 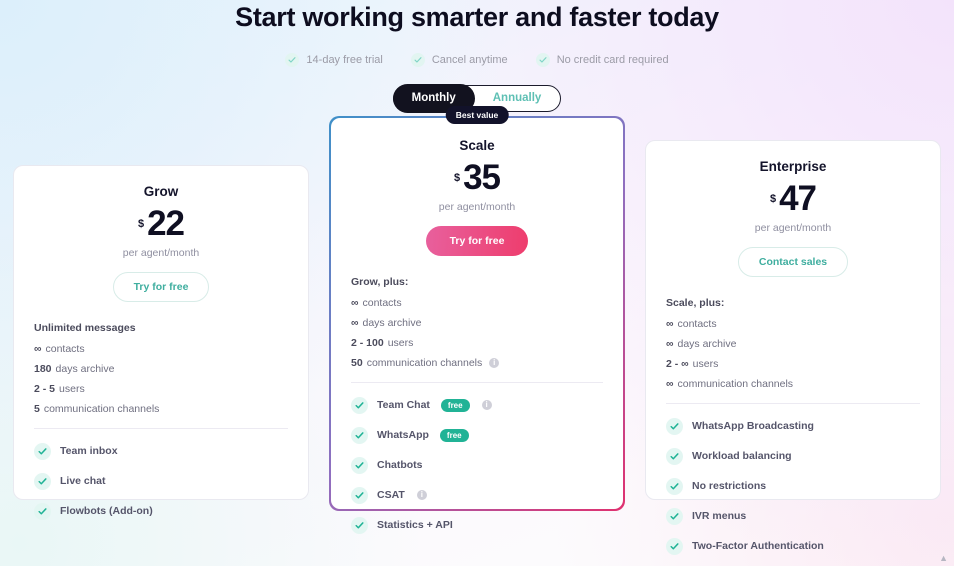 I want to click on cta-button-enterprise: Contact sales, so click(x=793, y=261).